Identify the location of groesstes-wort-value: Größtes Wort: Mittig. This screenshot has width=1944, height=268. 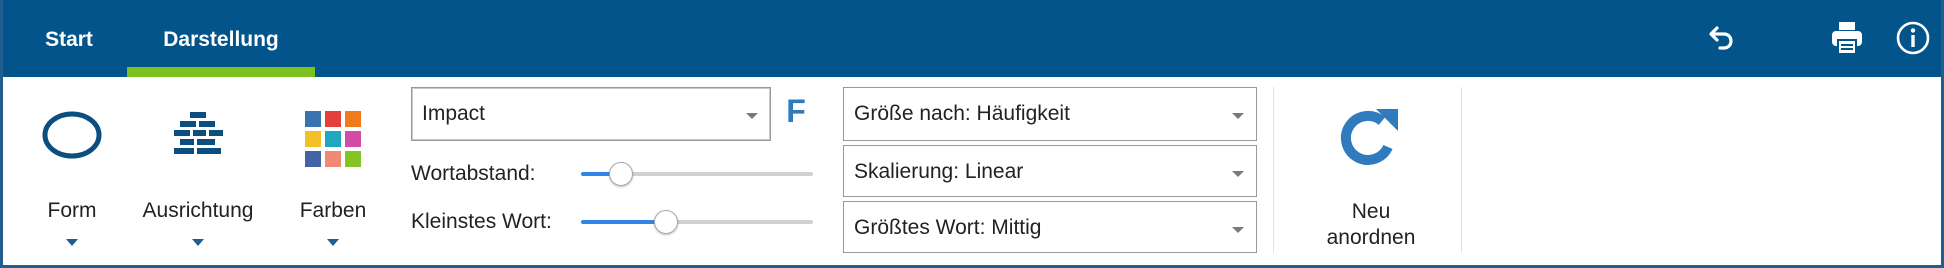
(948, 227).